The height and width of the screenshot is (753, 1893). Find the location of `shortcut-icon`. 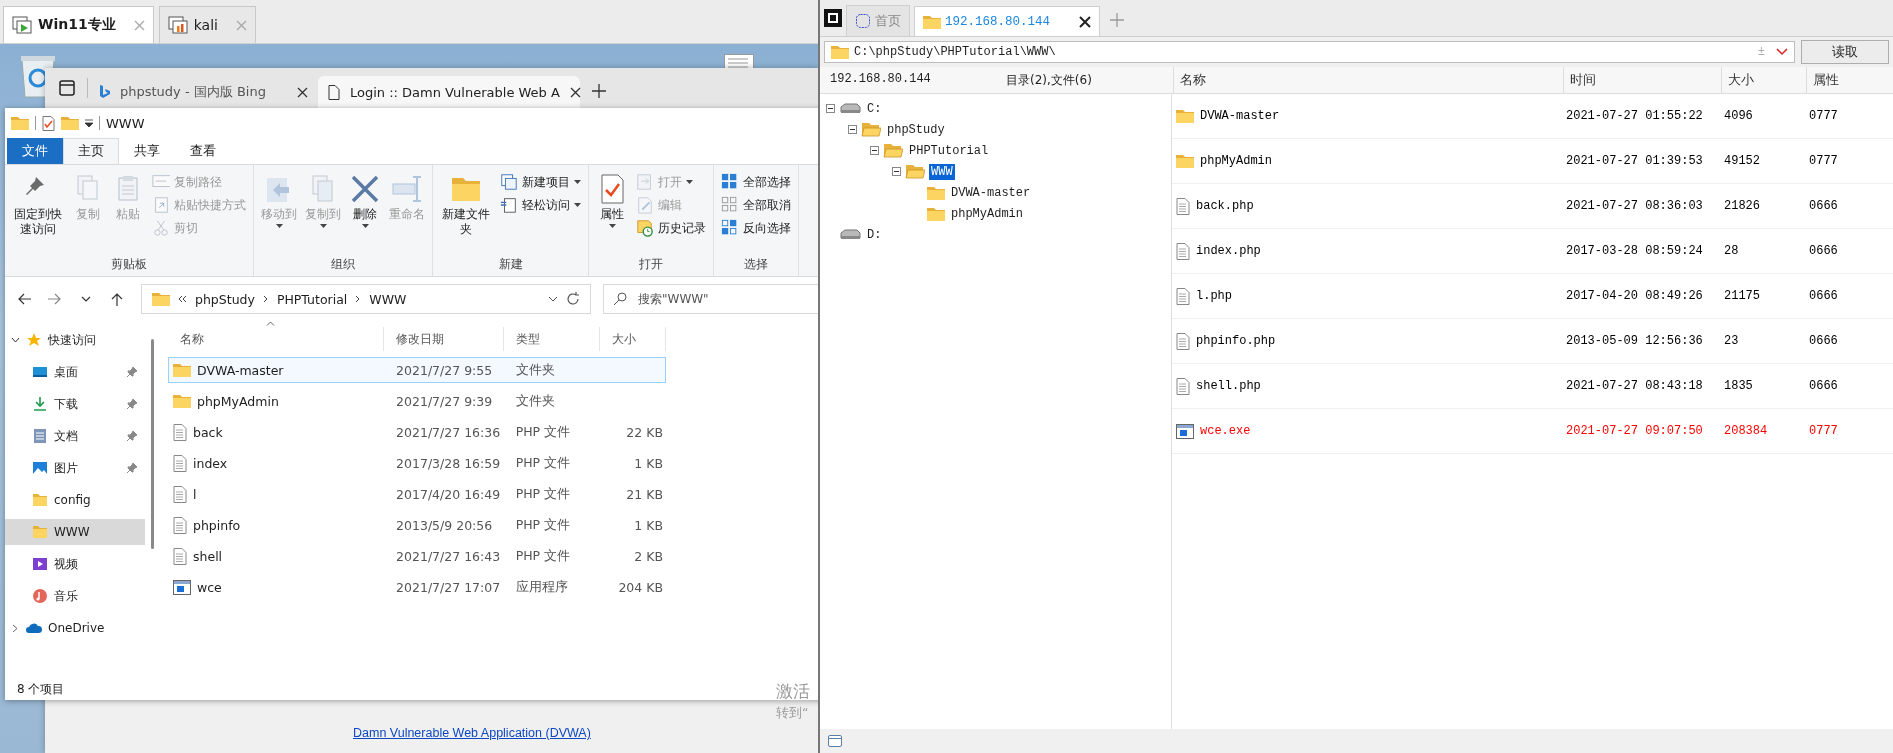

shortcut-icon is located at coordinates (161, 205).